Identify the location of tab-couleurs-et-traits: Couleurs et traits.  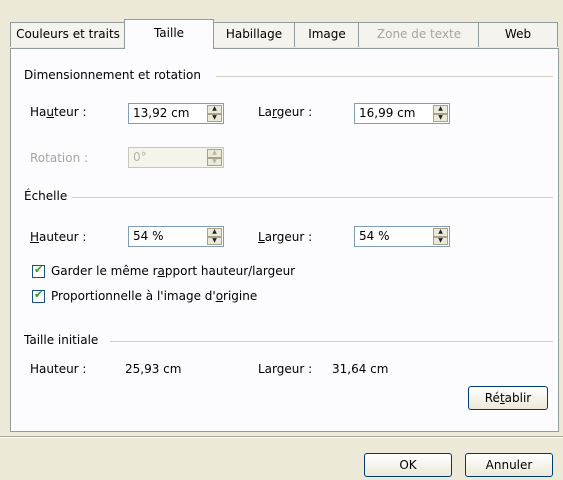
(68, 34).